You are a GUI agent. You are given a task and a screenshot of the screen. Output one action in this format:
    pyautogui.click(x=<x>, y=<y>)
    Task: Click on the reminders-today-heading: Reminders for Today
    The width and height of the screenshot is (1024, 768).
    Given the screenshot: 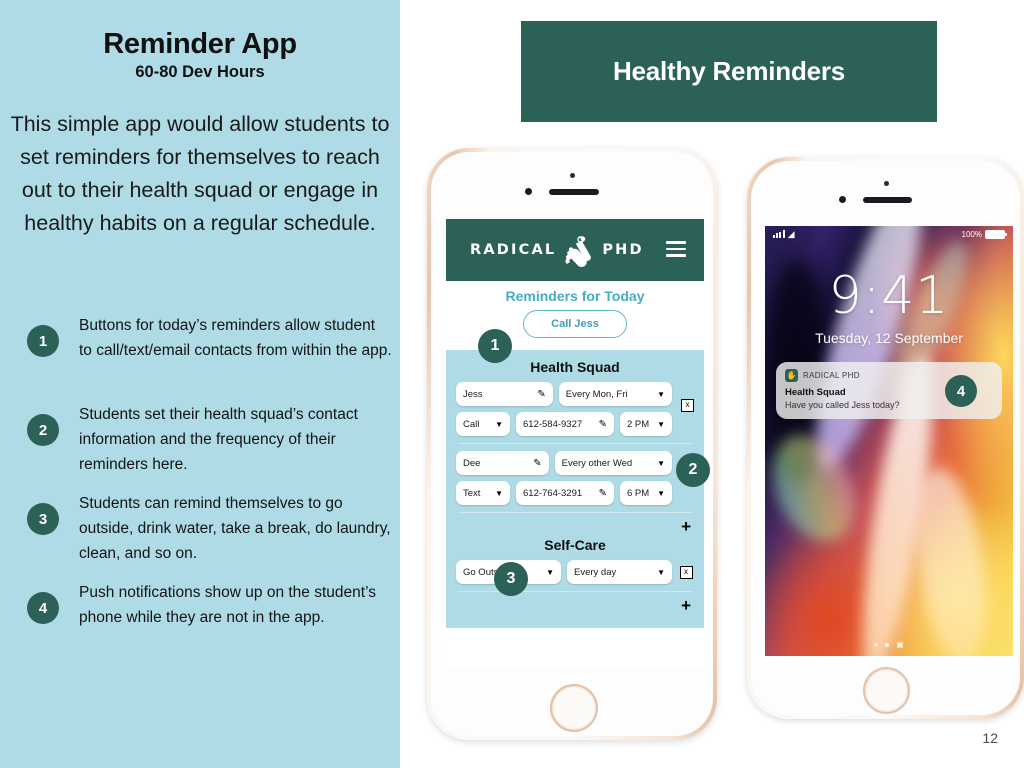 What is the action you would take?
    pyautogui.click(x=575, y=296)
    